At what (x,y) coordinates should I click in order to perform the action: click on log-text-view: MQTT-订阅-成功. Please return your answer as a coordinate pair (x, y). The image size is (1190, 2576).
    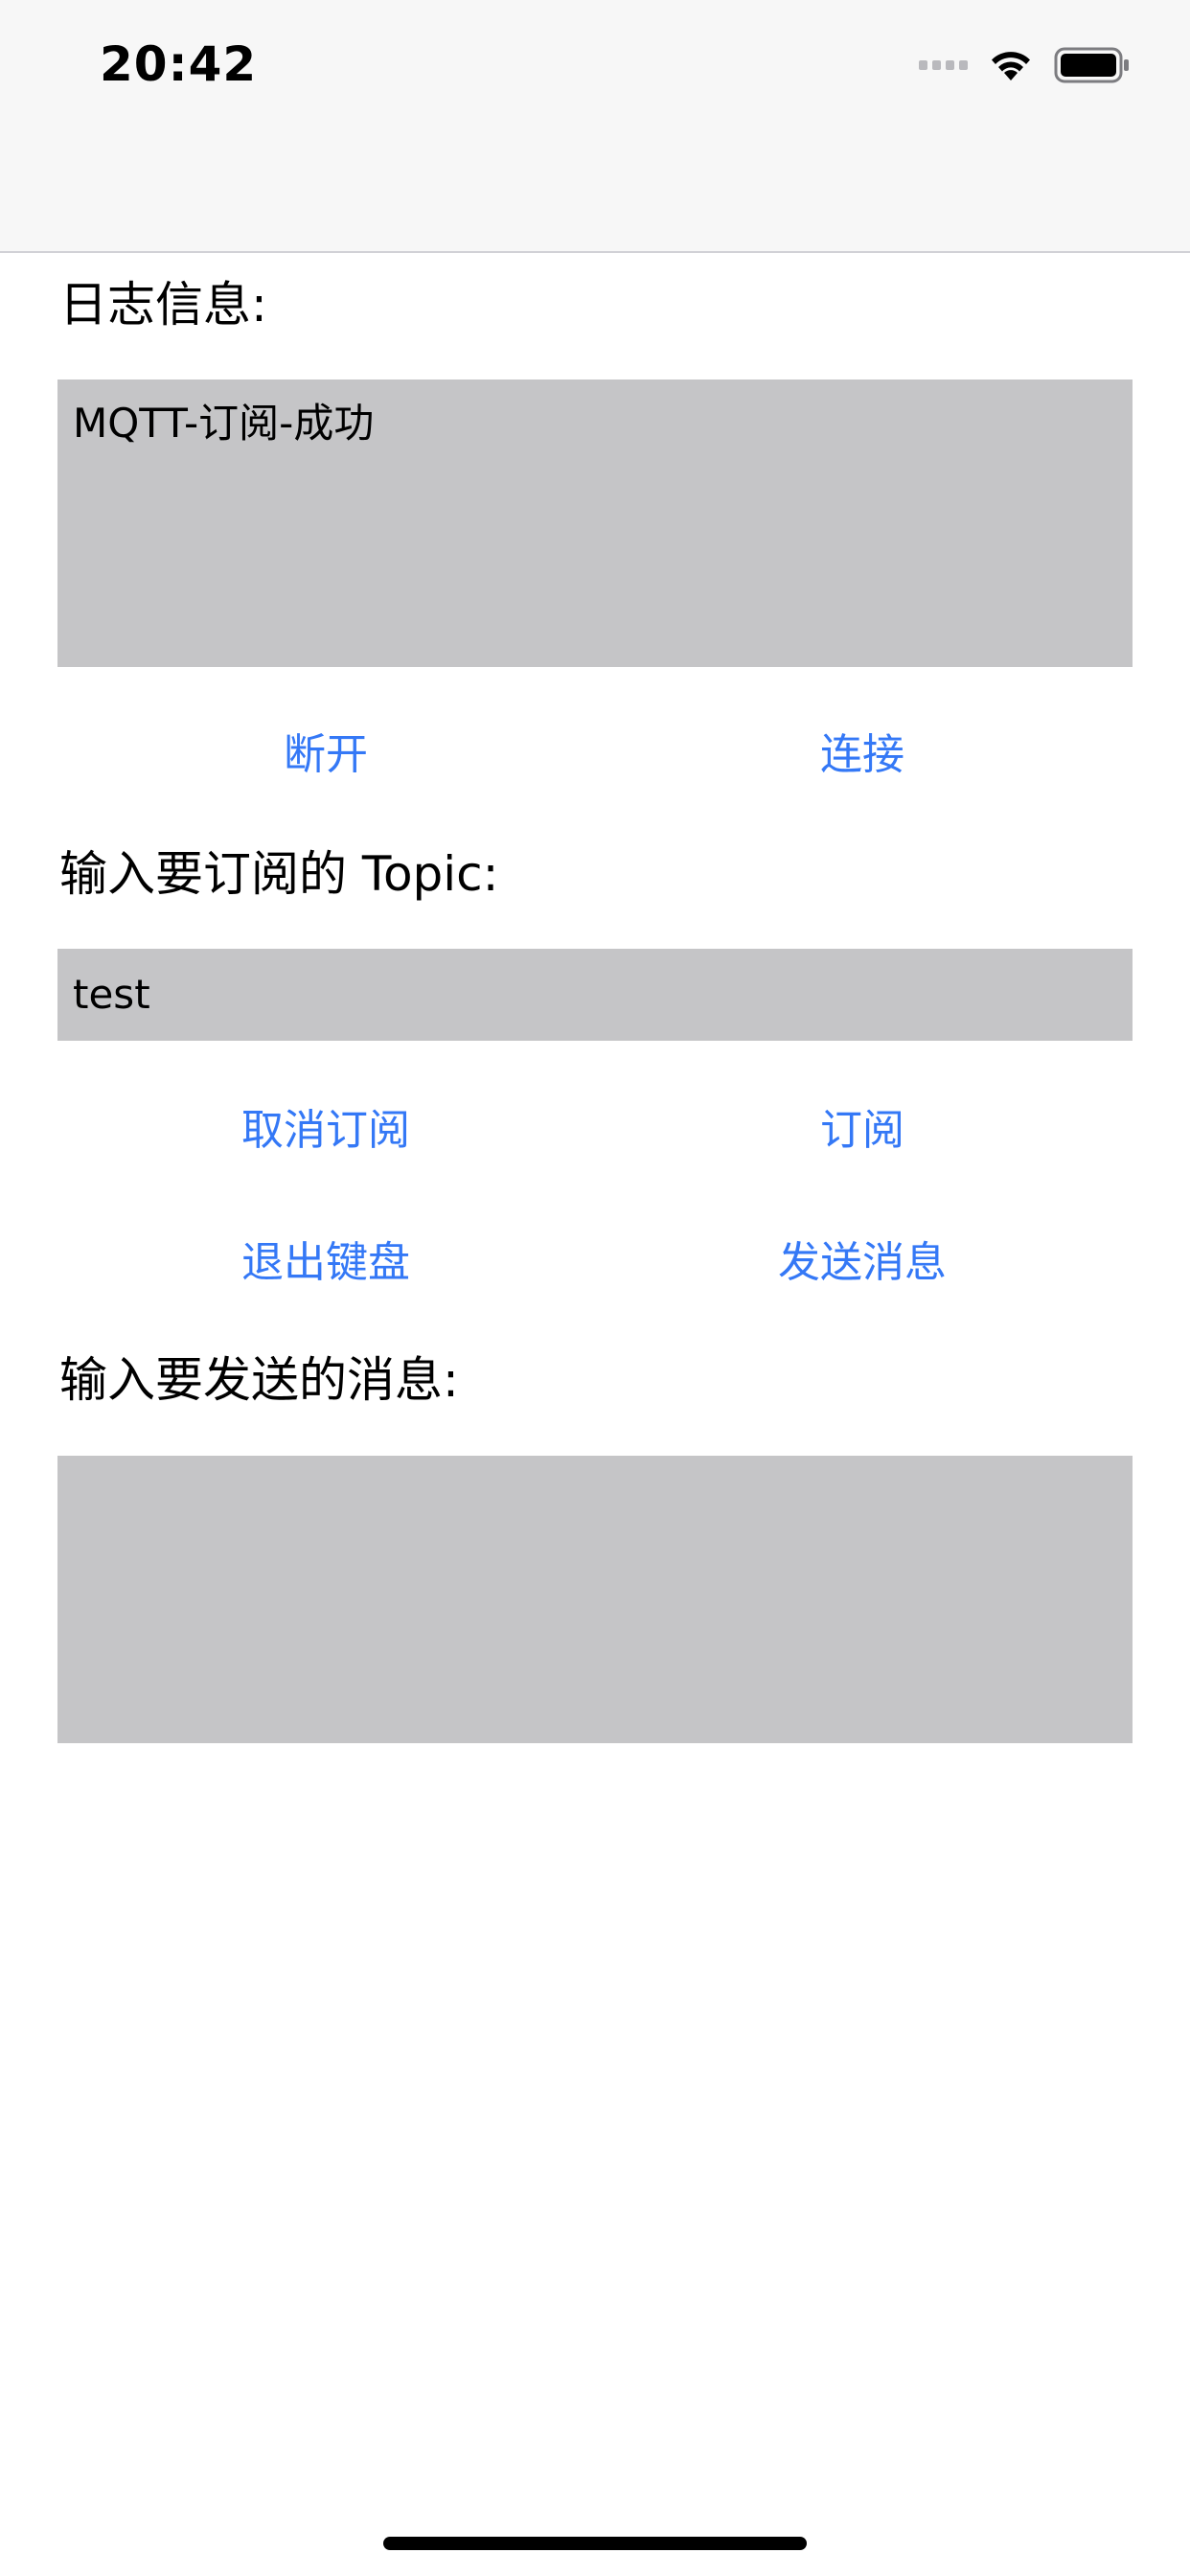
    Looking at the image, I should click on (595, 523).